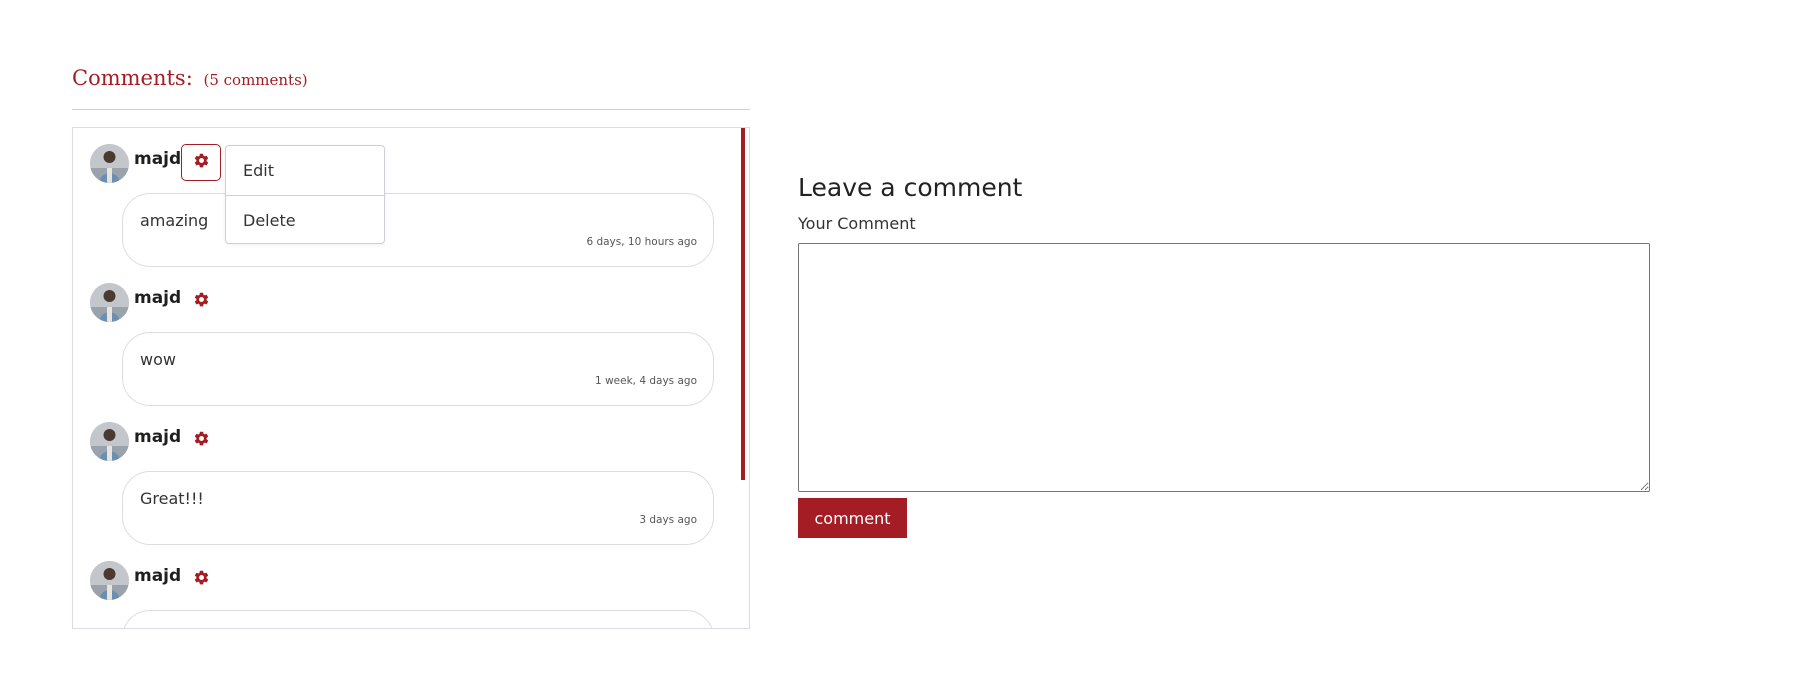 This screenshot has width=1800, height=687. I want to click on comments-title: Comments:, so click(132, 78).